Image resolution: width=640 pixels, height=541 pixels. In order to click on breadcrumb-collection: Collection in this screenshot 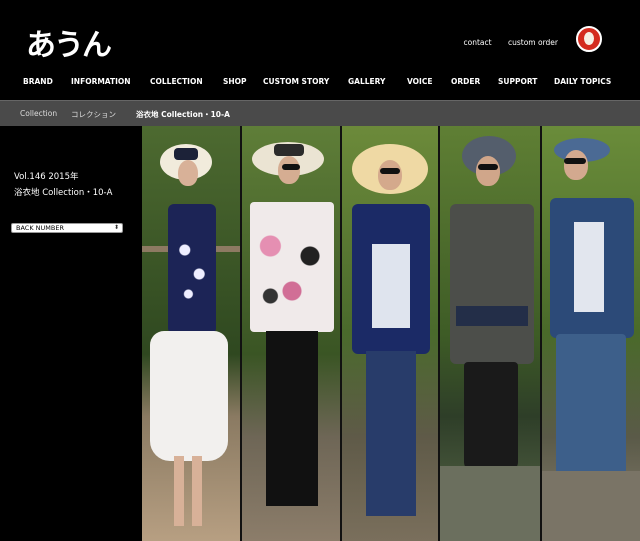, I will do `click(38, 113)`.